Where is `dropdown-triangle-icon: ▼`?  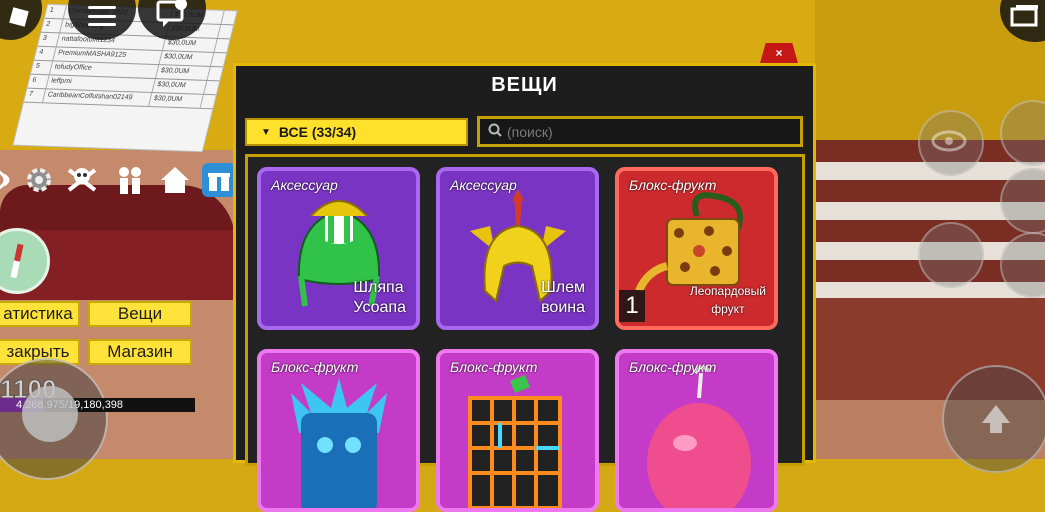 dropdown-triangle-icon: ▼ is located at coordinates (266, 132).